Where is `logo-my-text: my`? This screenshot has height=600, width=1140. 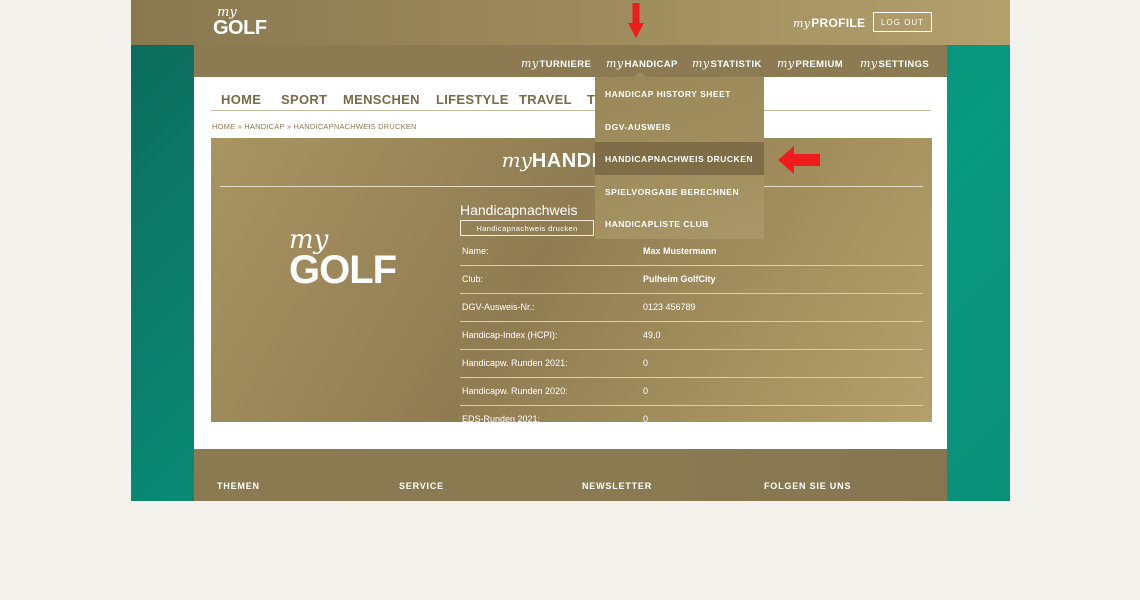
logo-my-text: my is located at coordinates (309, 240).